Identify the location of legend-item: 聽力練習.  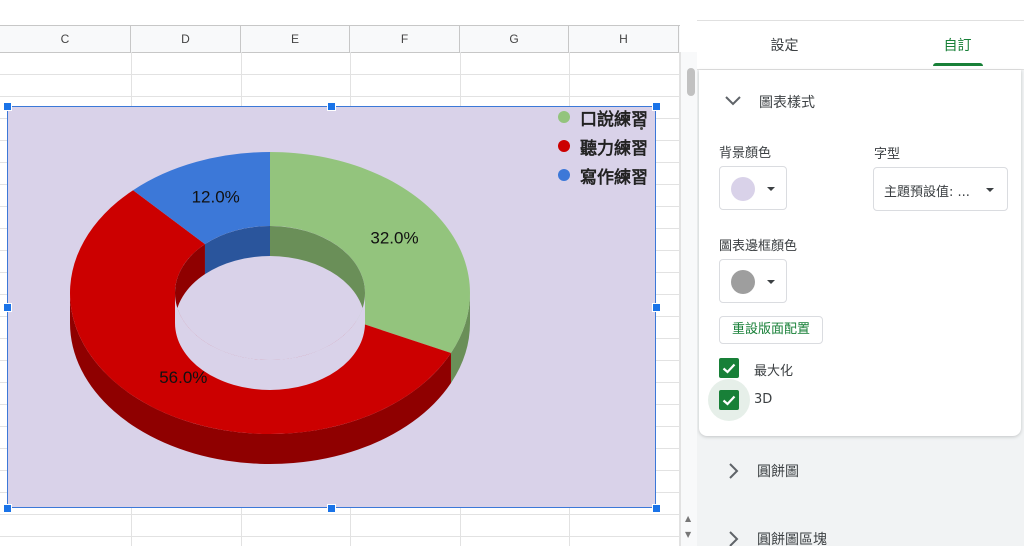
(603, 146).